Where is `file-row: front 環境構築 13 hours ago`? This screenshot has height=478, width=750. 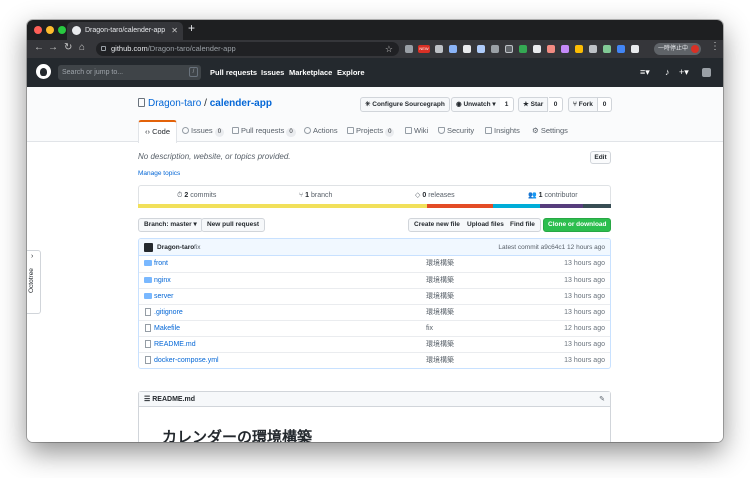 file-row: front 環境構築 13 hours ago is located at coordinates (374, 264).